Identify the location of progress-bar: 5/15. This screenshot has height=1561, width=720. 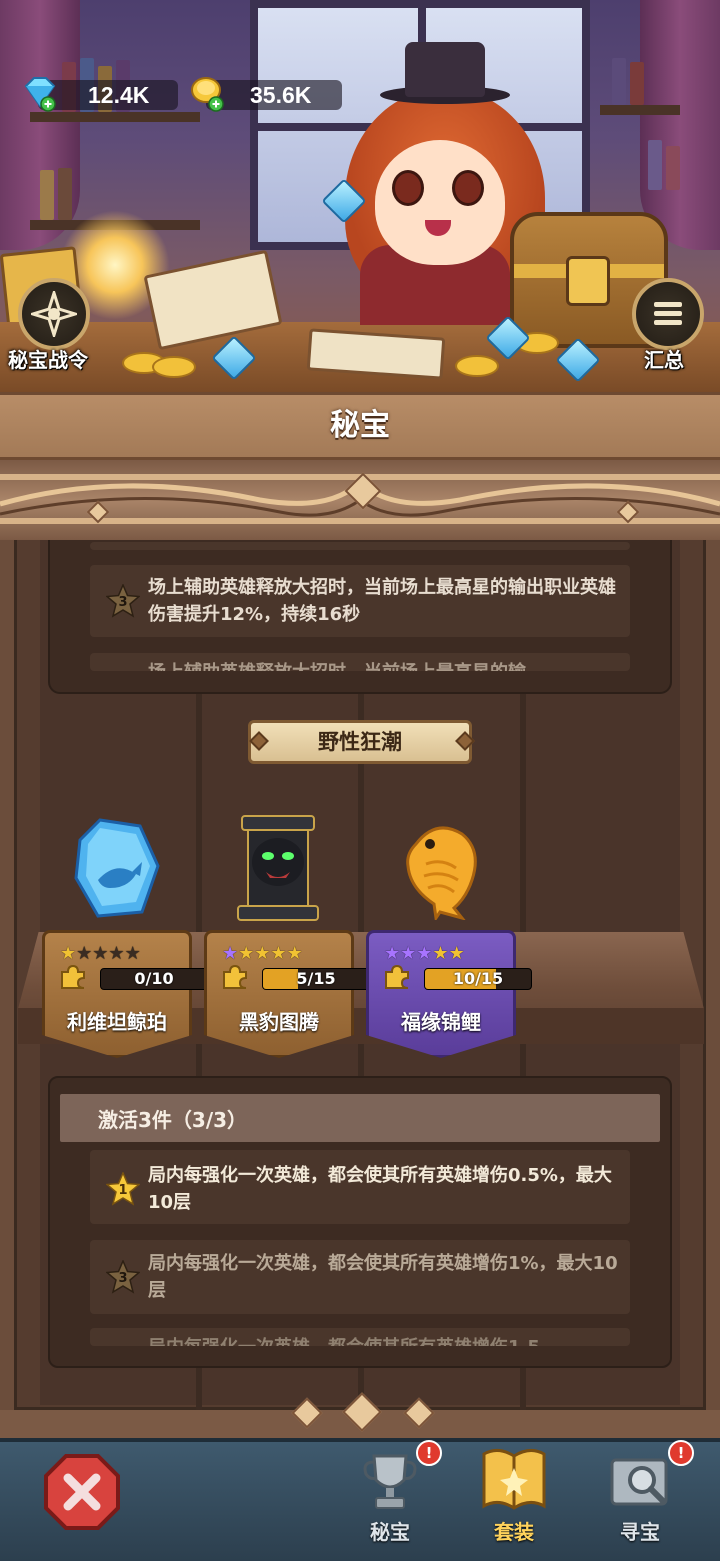
(316, 979).